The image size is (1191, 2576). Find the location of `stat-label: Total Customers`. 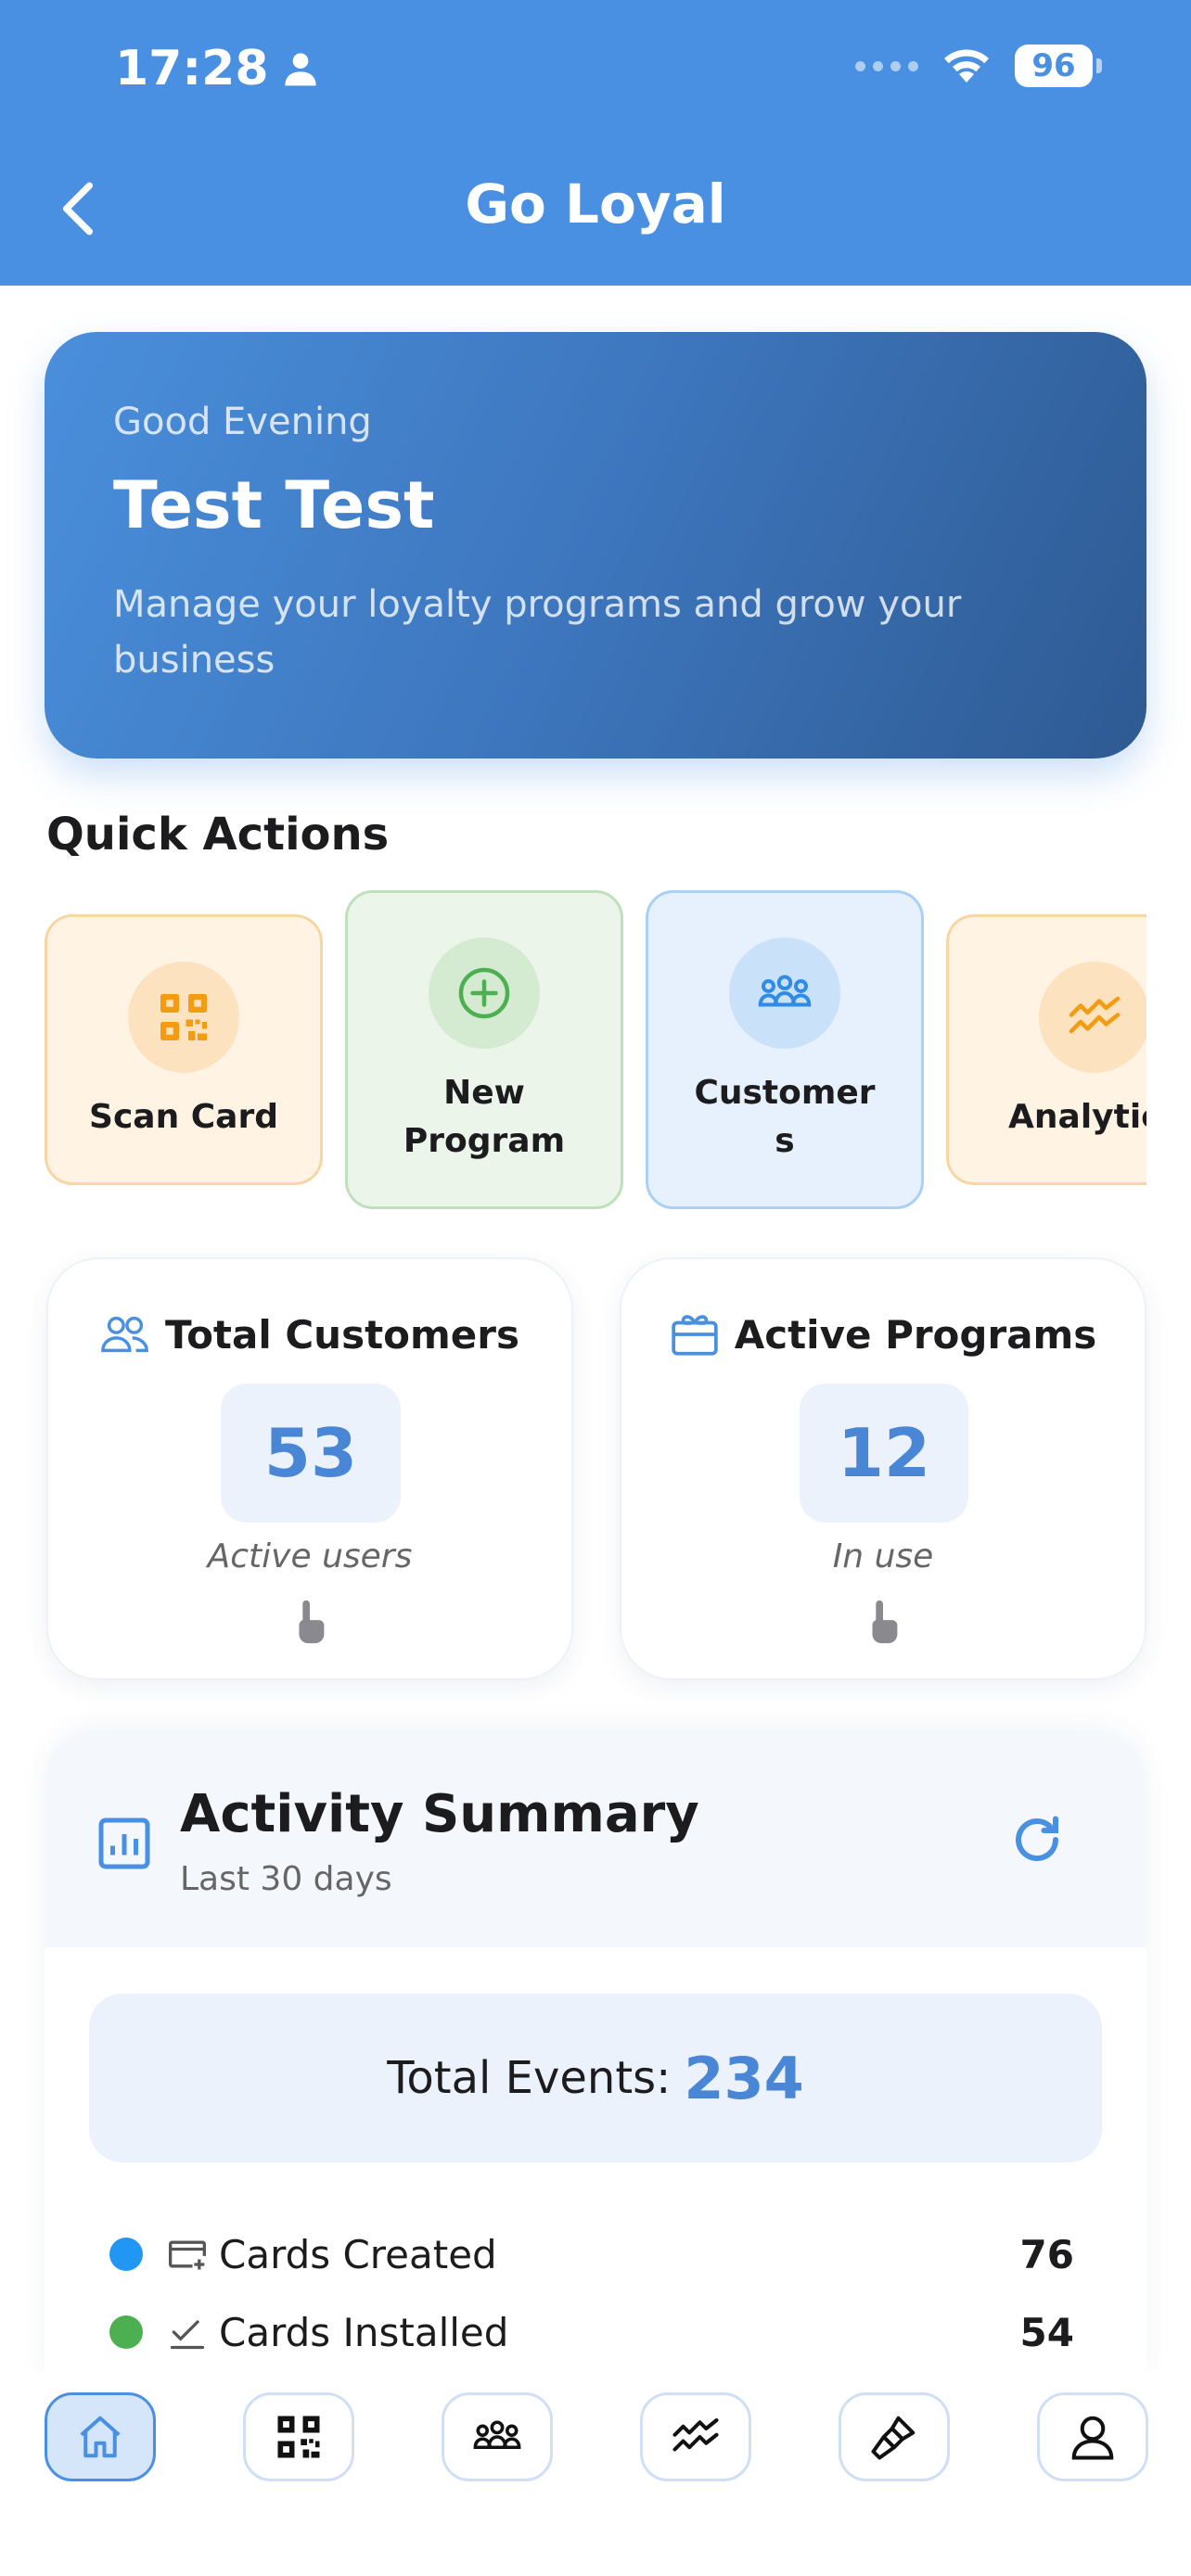

stat-label: Total Customers is located at coordinates (342, 1334).